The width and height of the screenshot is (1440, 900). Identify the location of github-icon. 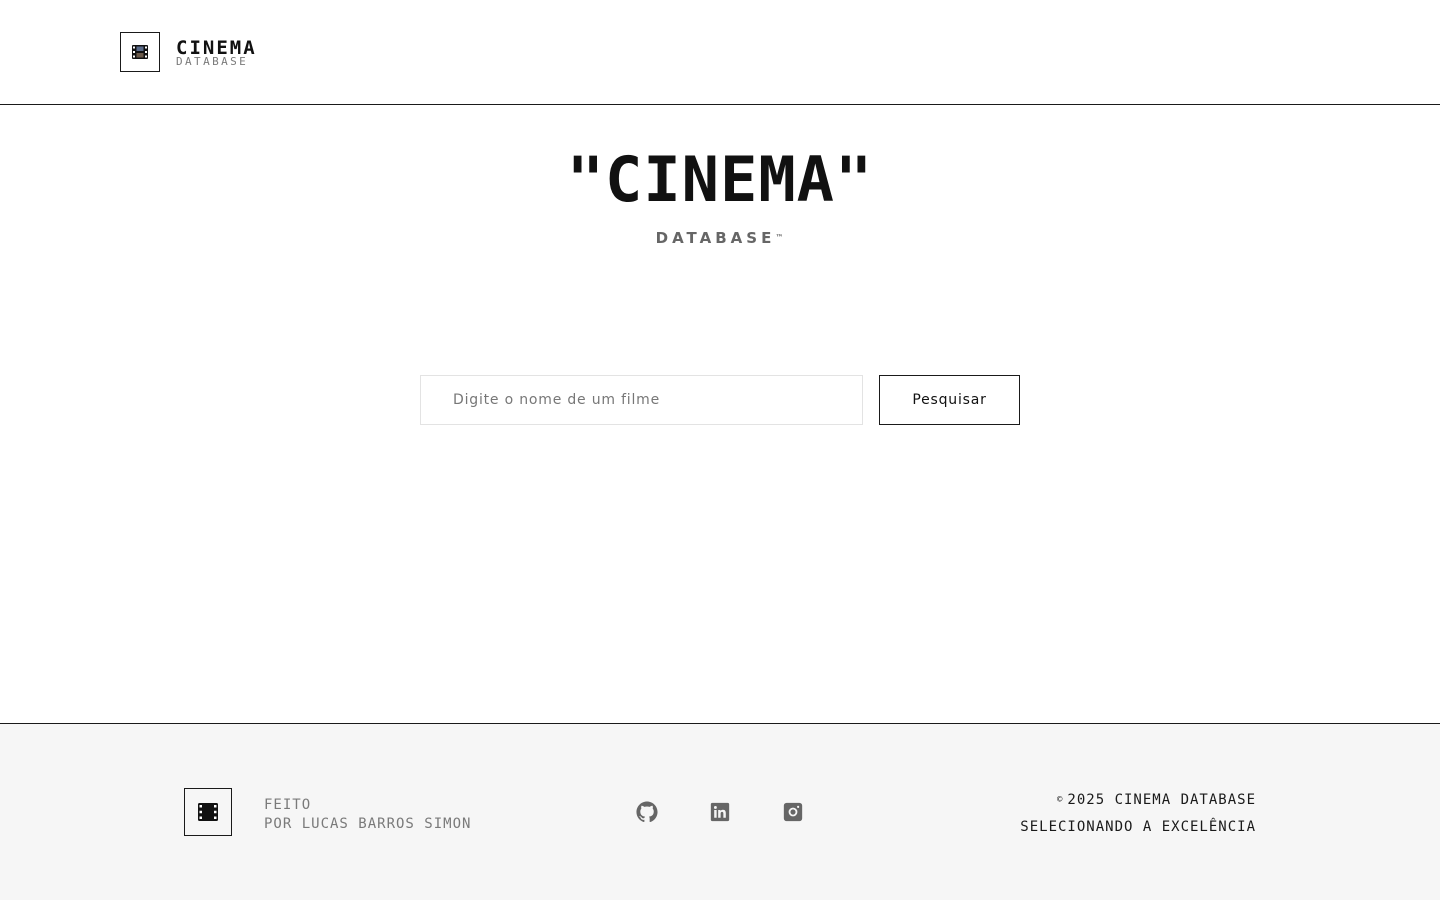
(647, 812).